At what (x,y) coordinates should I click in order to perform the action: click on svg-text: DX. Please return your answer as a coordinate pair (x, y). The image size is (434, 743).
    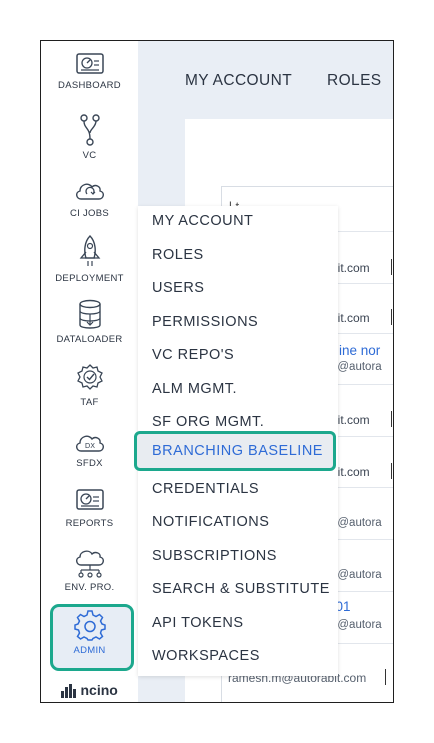
    Looking at the image, I should click on (89, 446).